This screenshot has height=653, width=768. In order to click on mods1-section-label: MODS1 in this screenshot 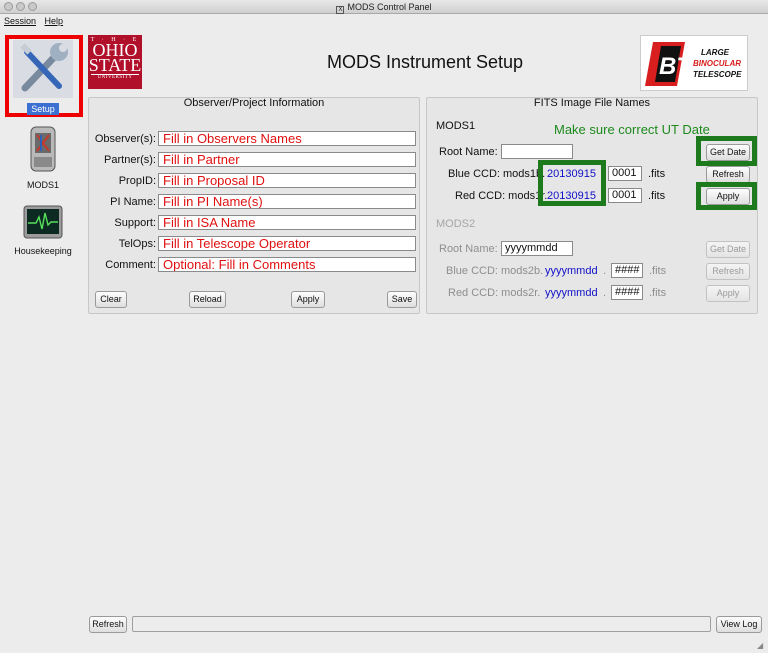, I will do `click(456, 126)`.